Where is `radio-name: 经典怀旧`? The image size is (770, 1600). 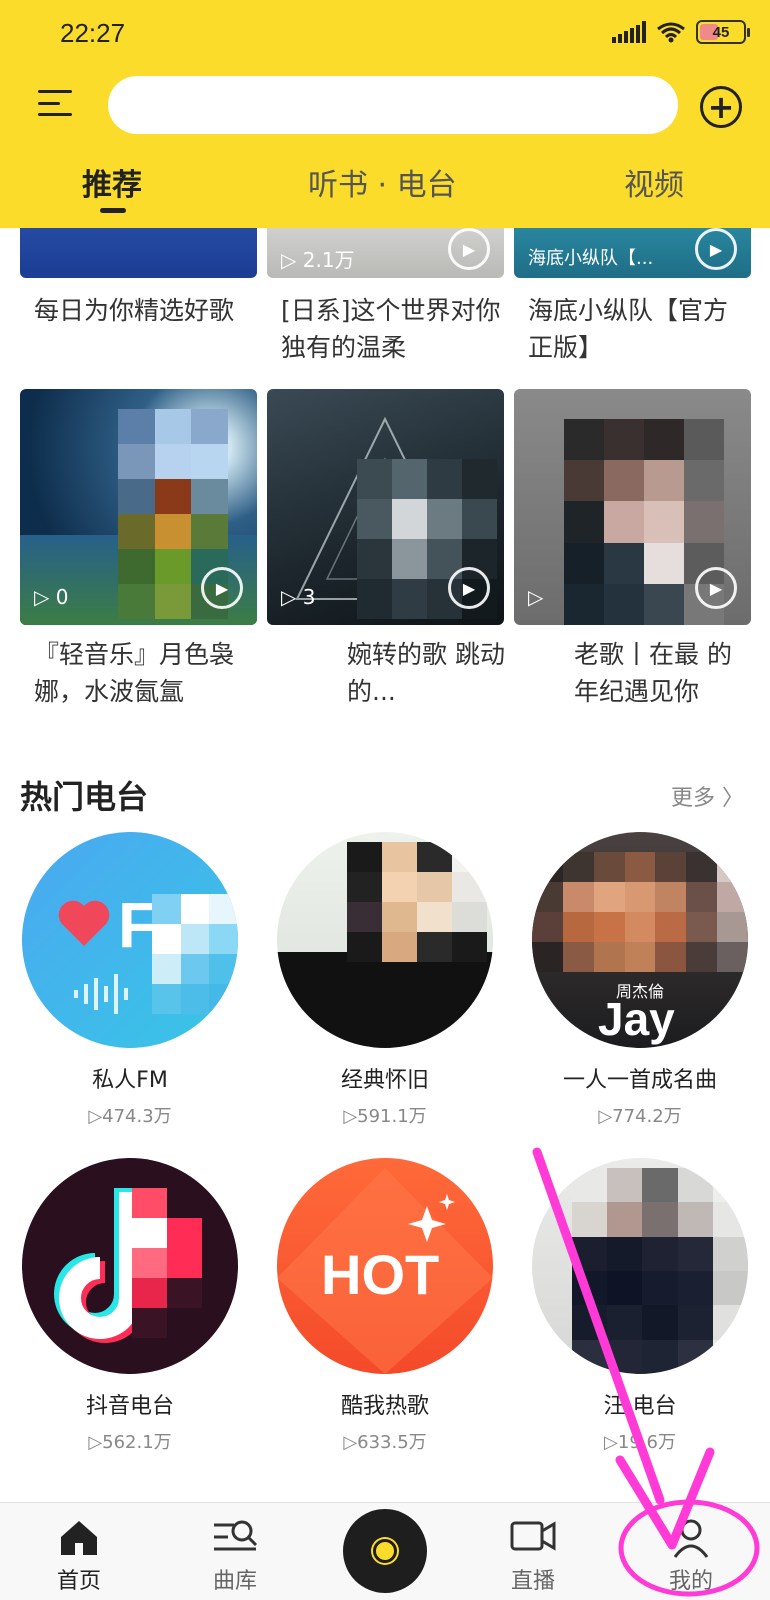 radio-name: 经典怀旧 is located at coordinates (384, 1080).